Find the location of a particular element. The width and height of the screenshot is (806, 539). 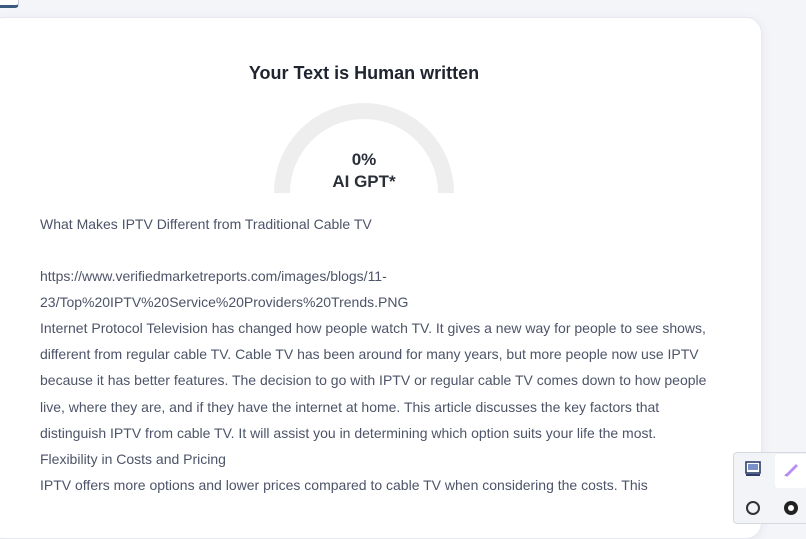

corner-tab is located at coordinates (9, 4).